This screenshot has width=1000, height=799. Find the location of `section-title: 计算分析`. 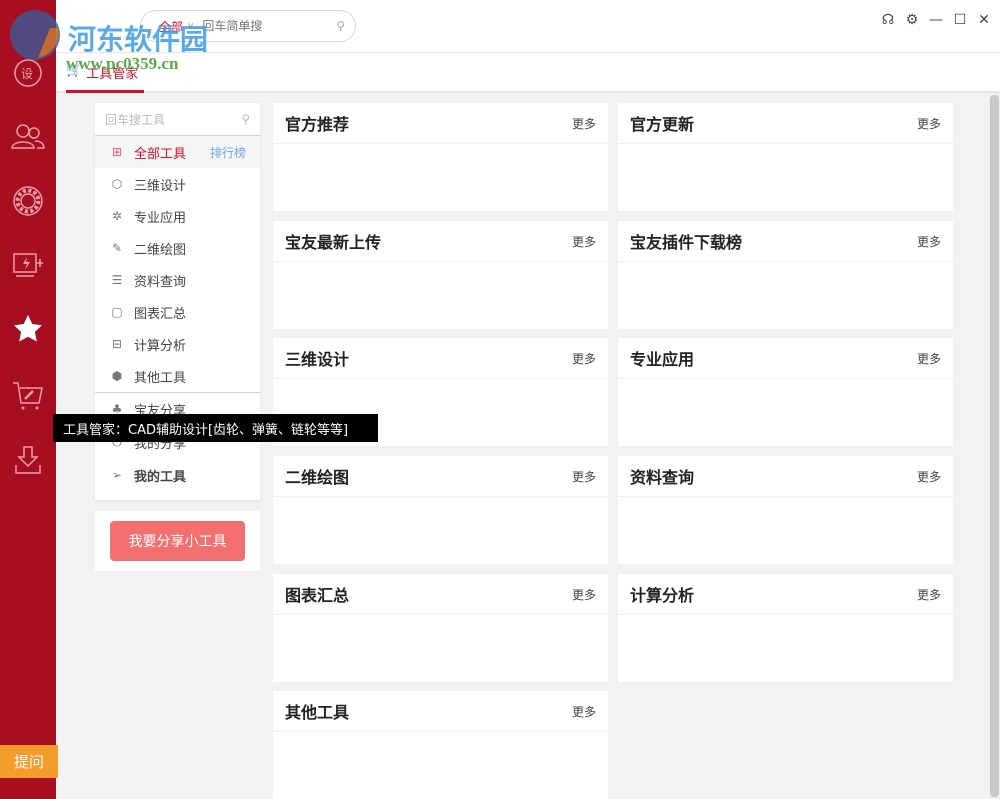

section-title: 计算分析 is located at coordinates (662, 595).